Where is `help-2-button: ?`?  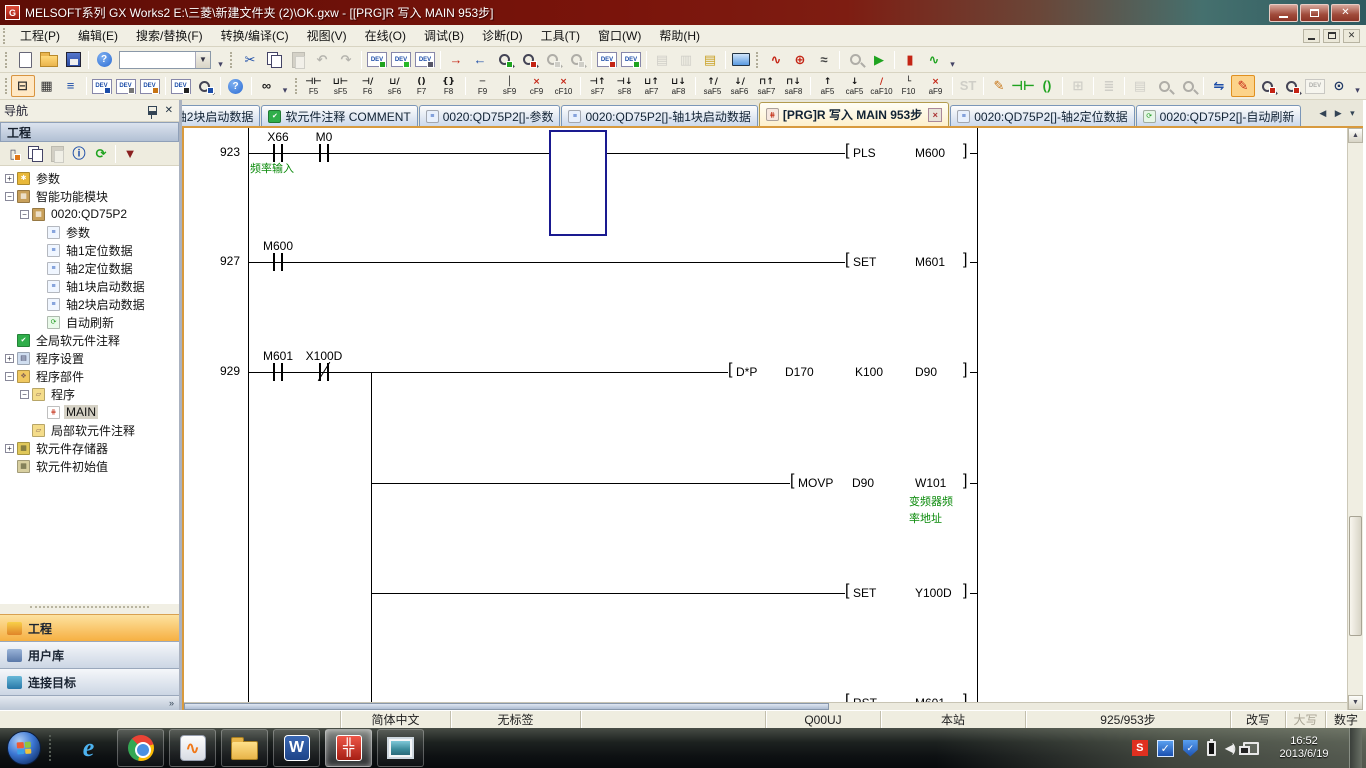
help-2-button: ? is located at coordinates (236, 86).